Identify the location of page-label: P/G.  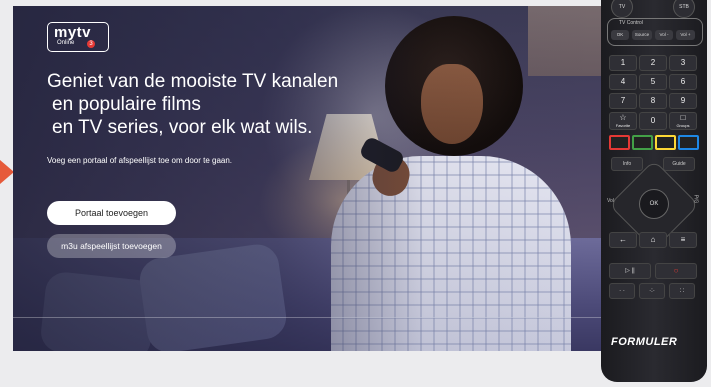
(695, 199).